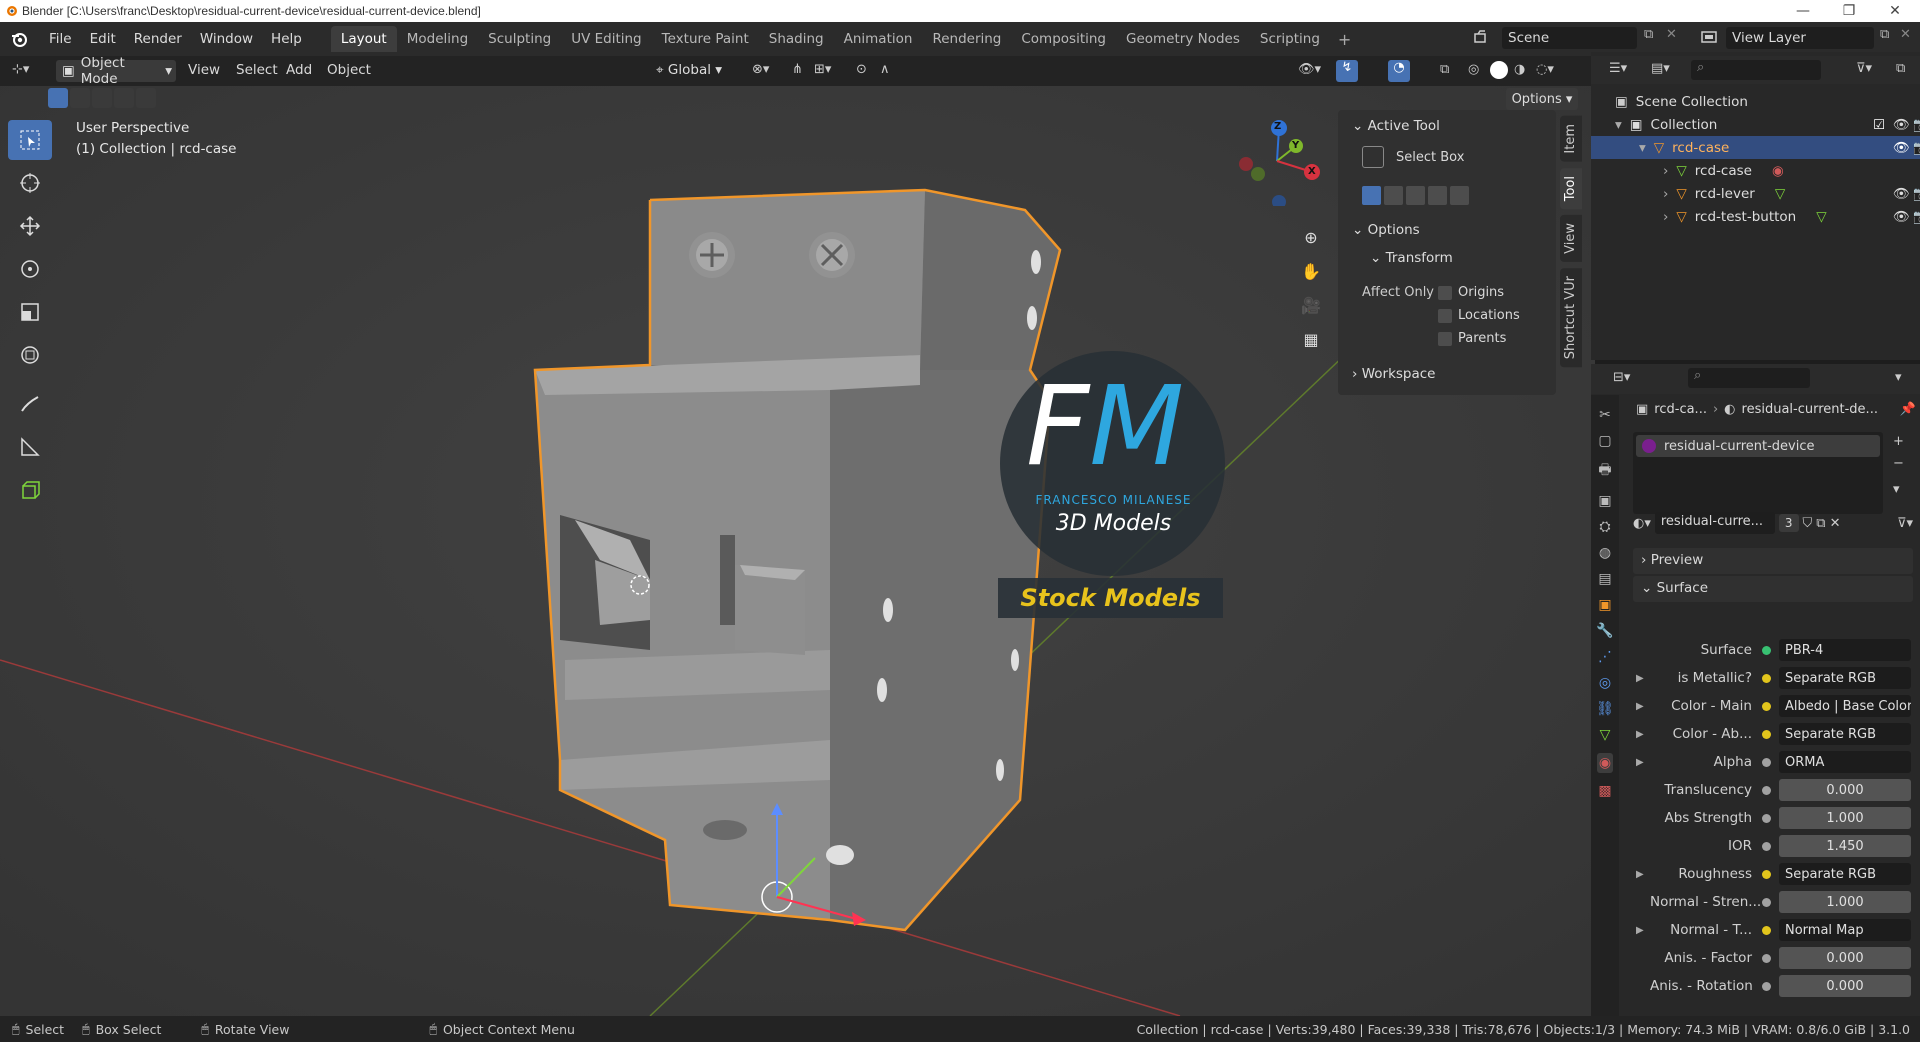 This screenshot has height=1042, width=1920. I want to click on property-link-field: ORMA, so click(1845, 762).